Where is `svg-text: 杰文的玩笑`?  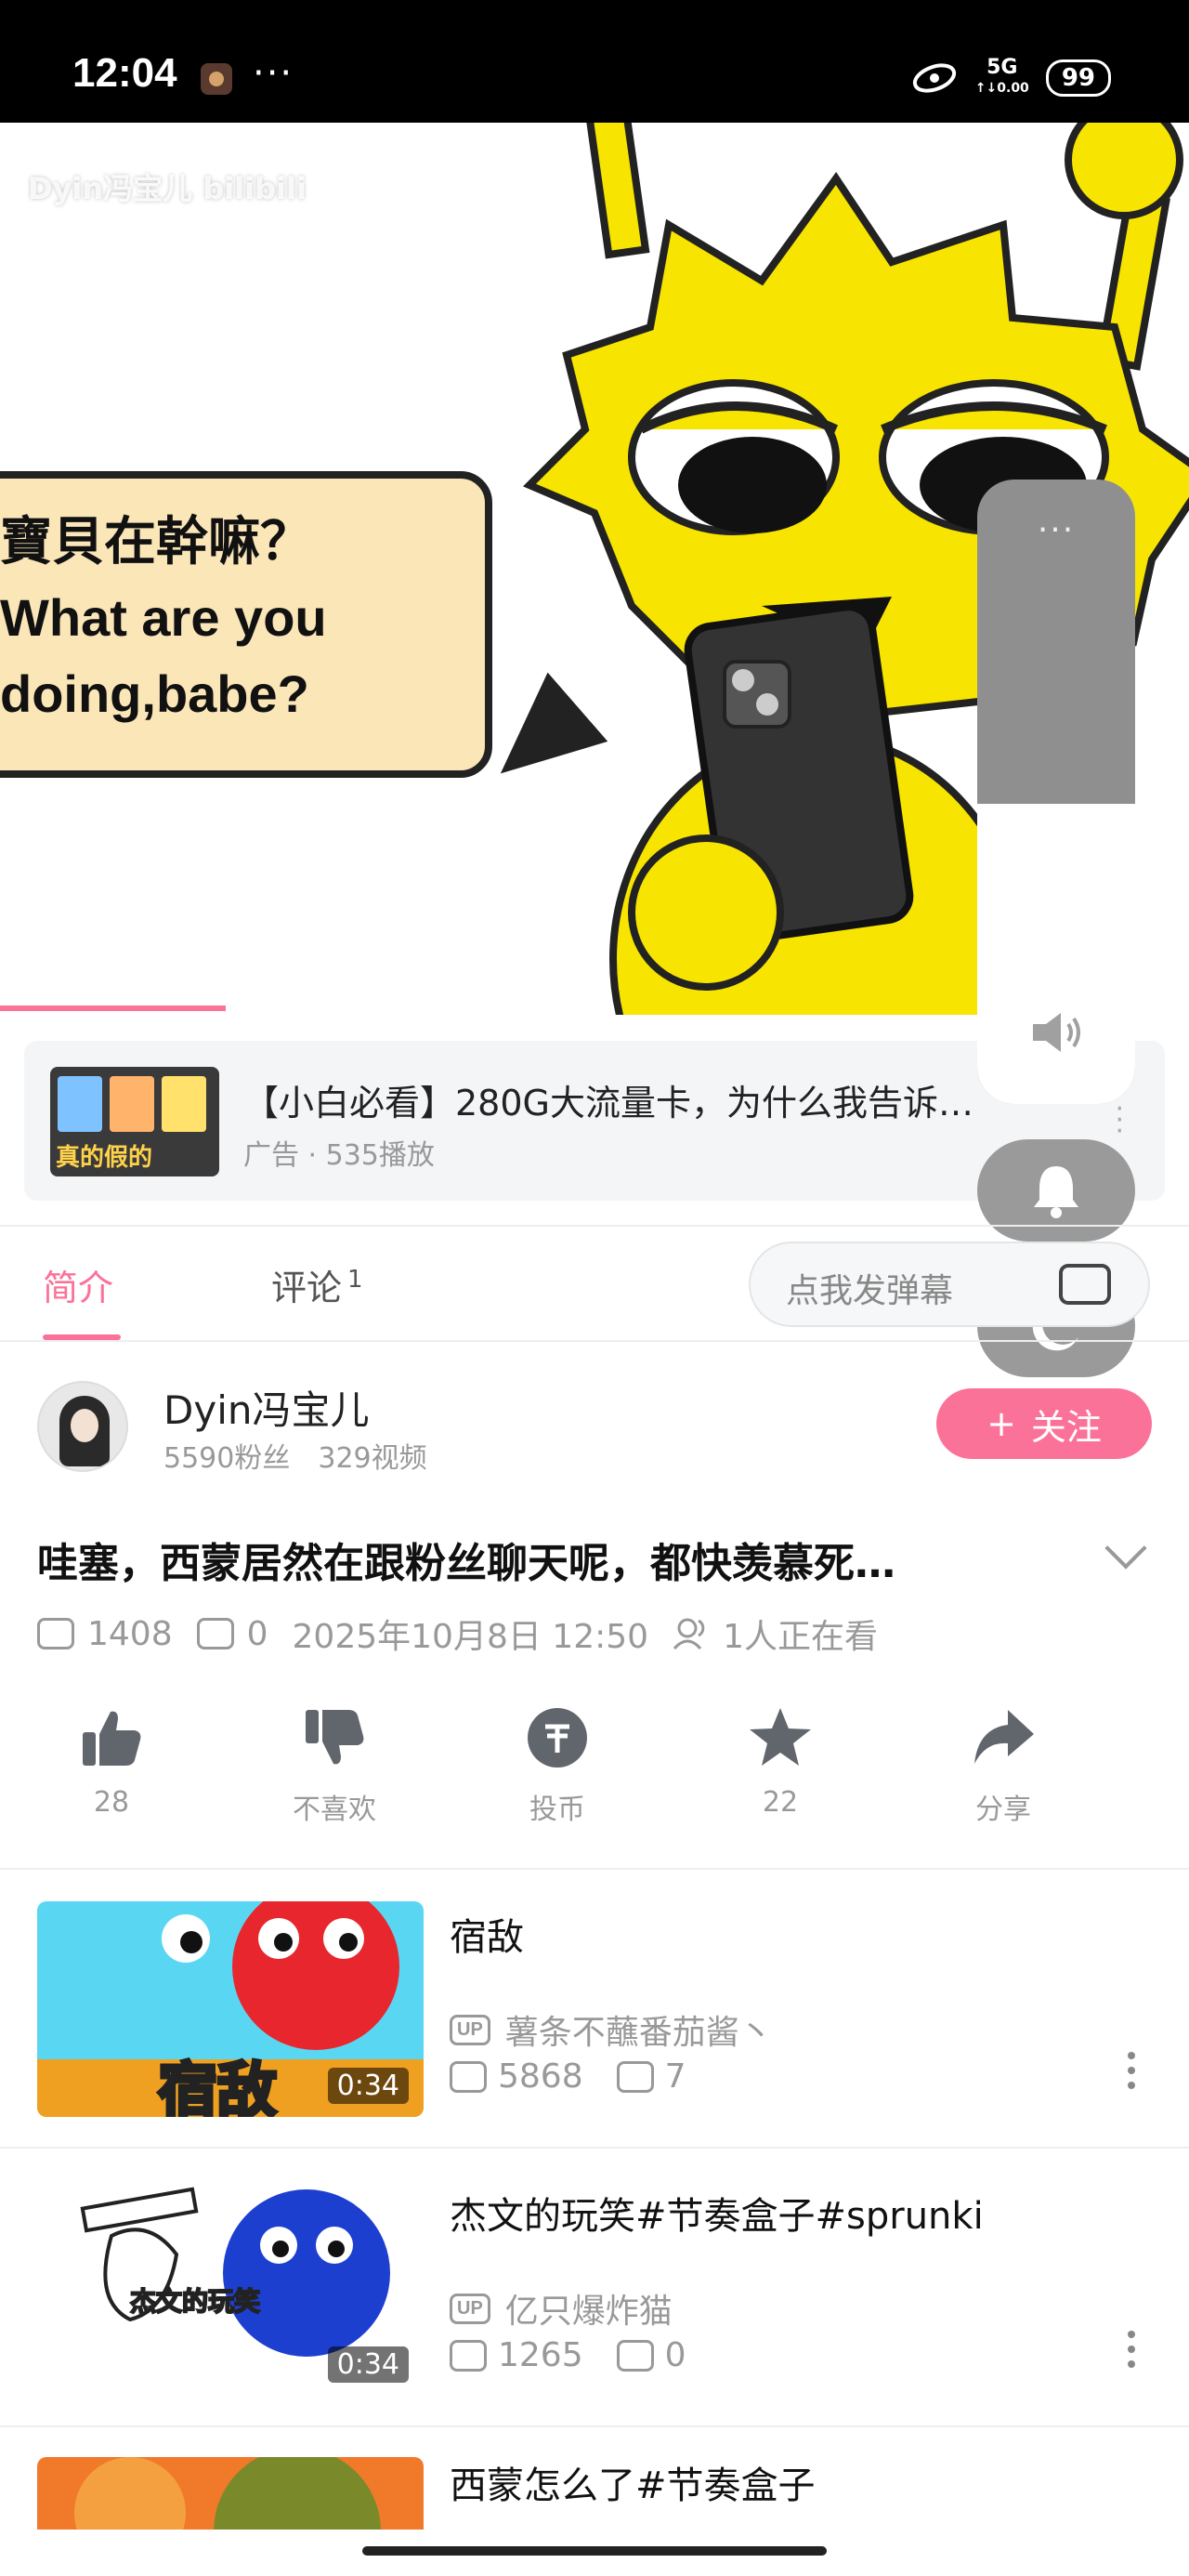 svg-text: 杰文的玩笑 is located at coordinates (195, 2301).